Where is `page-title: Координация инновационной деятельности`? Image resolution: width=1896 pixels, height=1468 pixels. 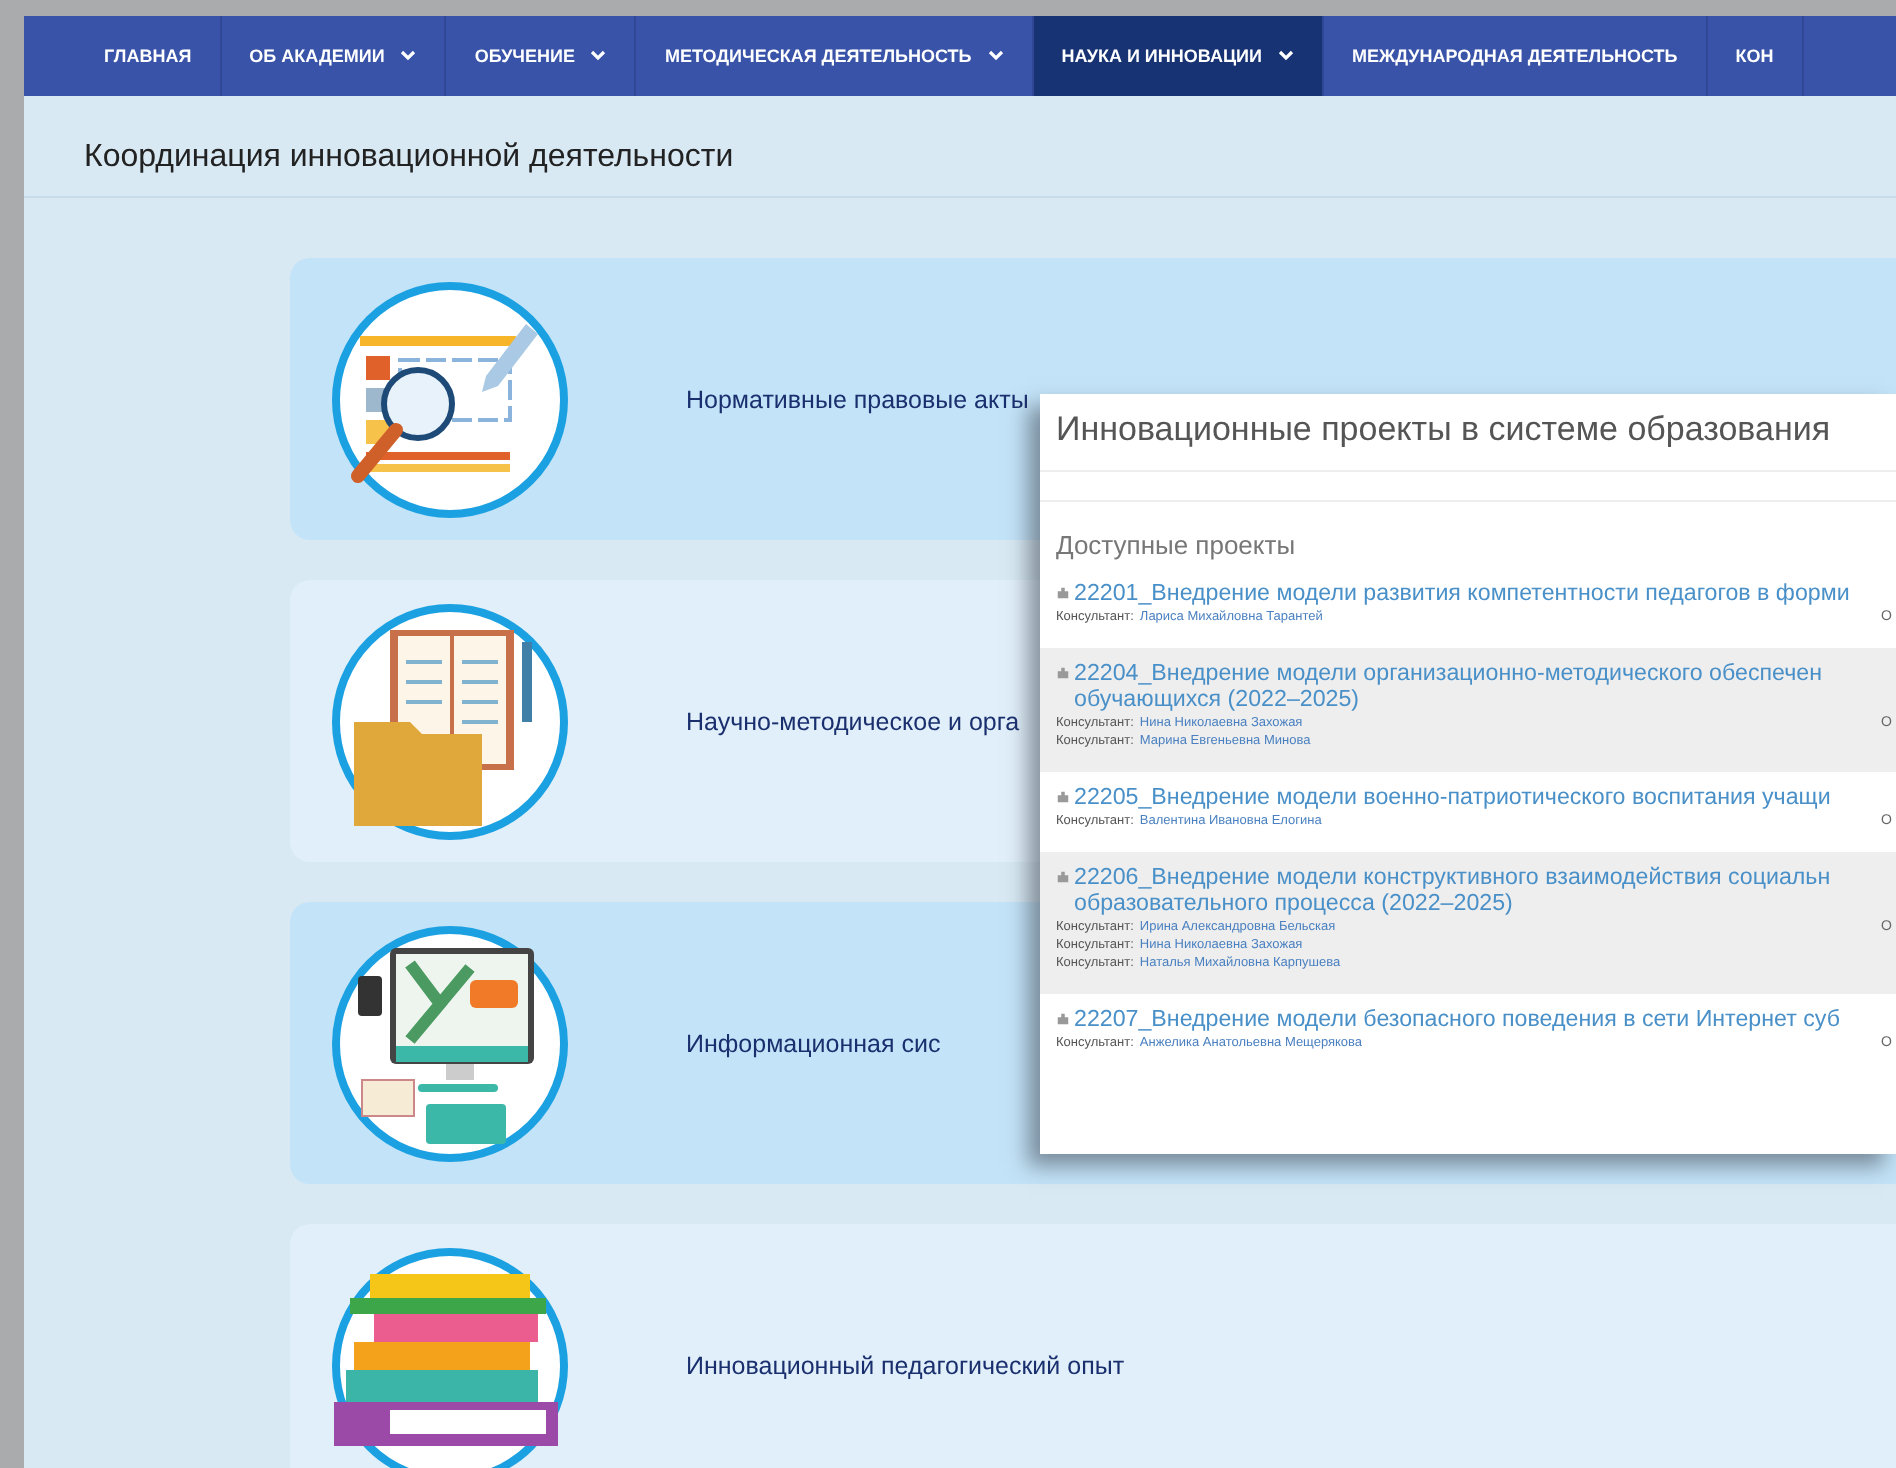 page-title: Координация инновационной деятельности is located at coordinates (960, 147).